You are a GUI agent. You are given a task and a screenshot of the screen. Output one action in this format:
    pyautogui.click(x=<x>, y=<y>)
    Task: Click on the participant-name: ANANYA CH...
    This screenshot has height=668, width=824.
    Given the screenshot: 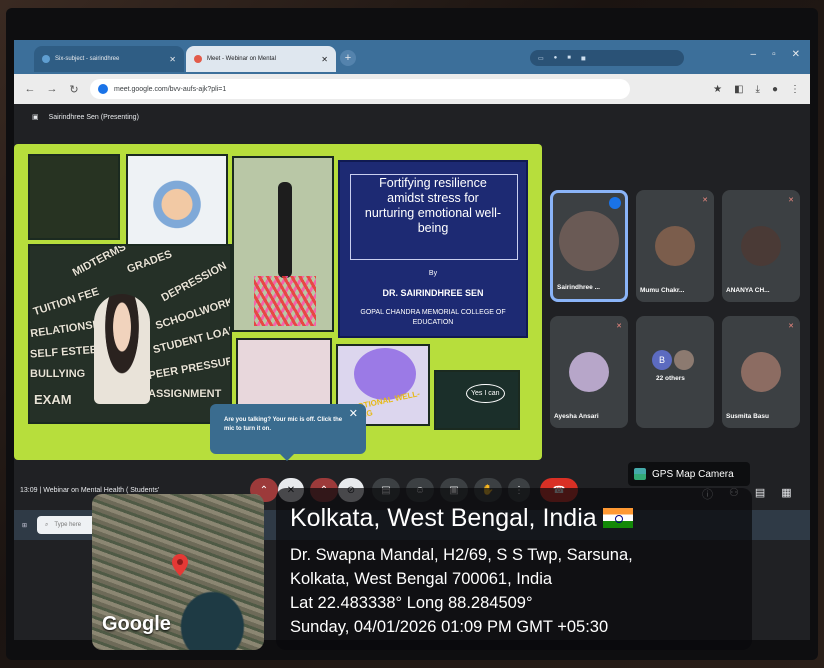 What is the action you would take?
    pyautogui.click(x=748, y=290)
    